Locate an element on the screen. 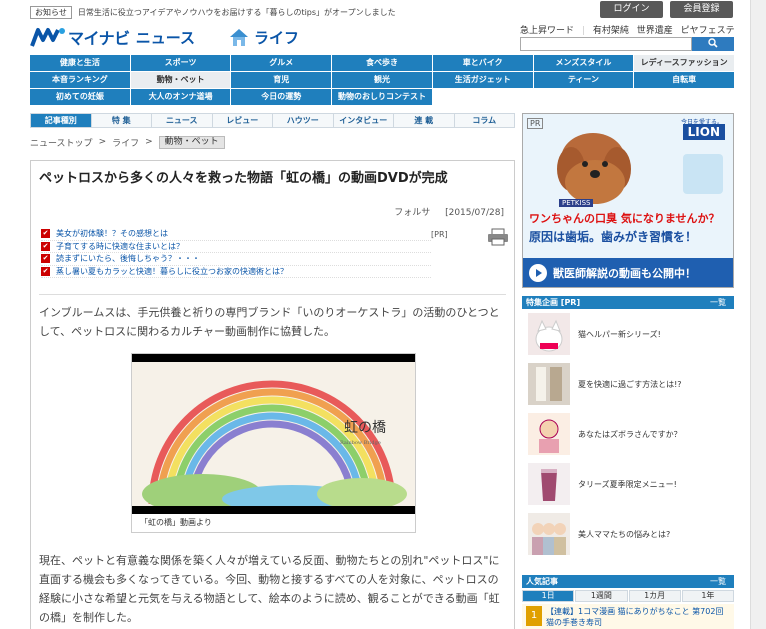  tab-1day: 1日 is located at coordinates (548, 596).